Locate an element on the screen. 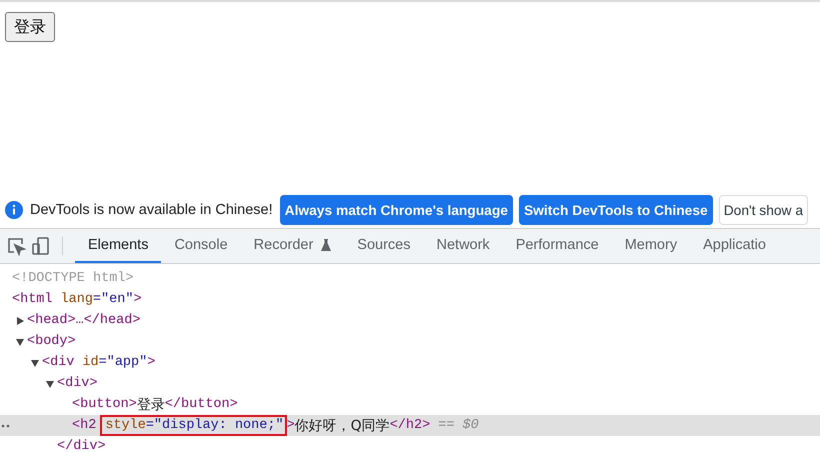 Image resolution: width=820 pixels, height=453 pixels. inspect-icon is located at coordinates (16, 246).